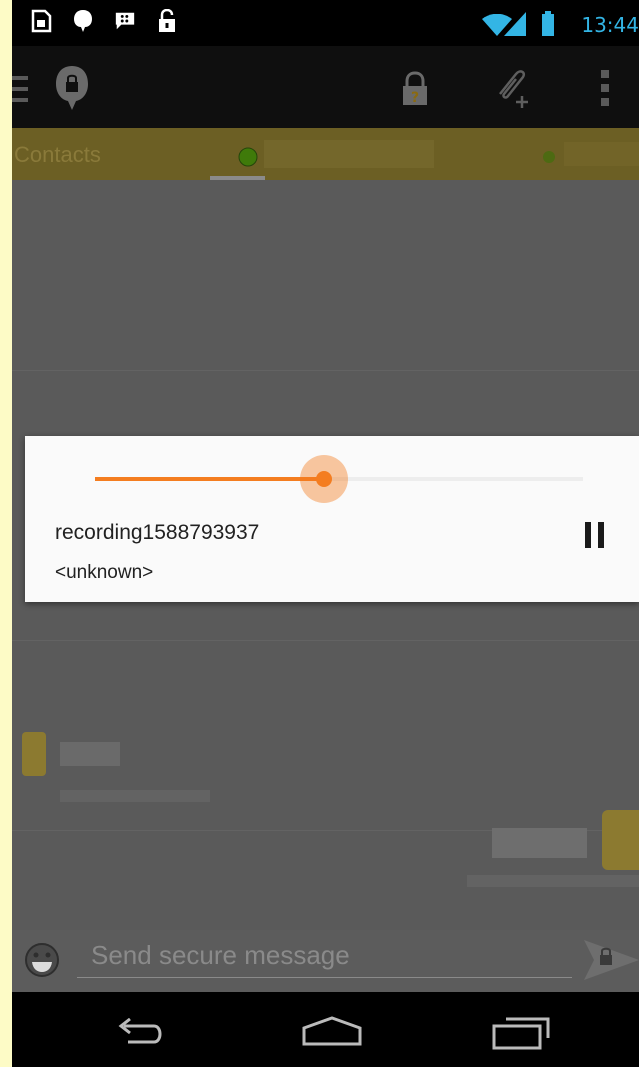  What do you see at coordinates (513, 87) in the screenshot?
I see `attach-icon` at bounding box center [513, 87].